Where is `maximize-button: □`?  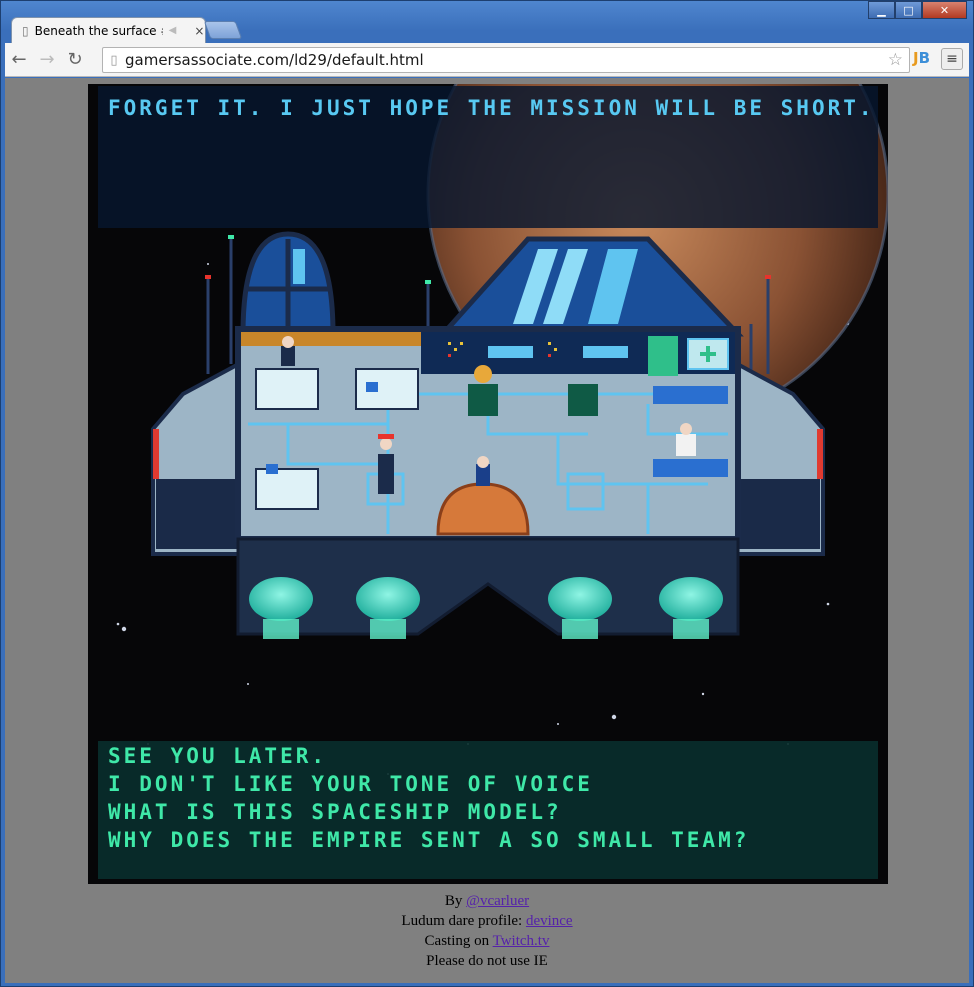 maximize-button: □ is located at coordinates (908, 10).